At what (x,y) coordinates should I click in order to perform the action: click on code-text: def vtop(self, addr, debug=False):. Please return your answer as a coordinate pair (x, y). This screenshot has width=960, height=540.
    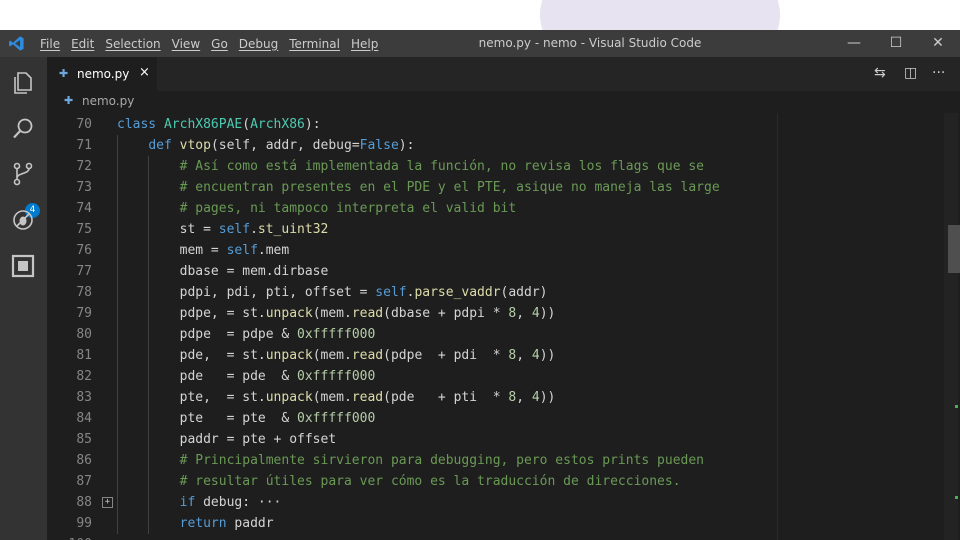
    Looking at the image, I should click on (281, 145).